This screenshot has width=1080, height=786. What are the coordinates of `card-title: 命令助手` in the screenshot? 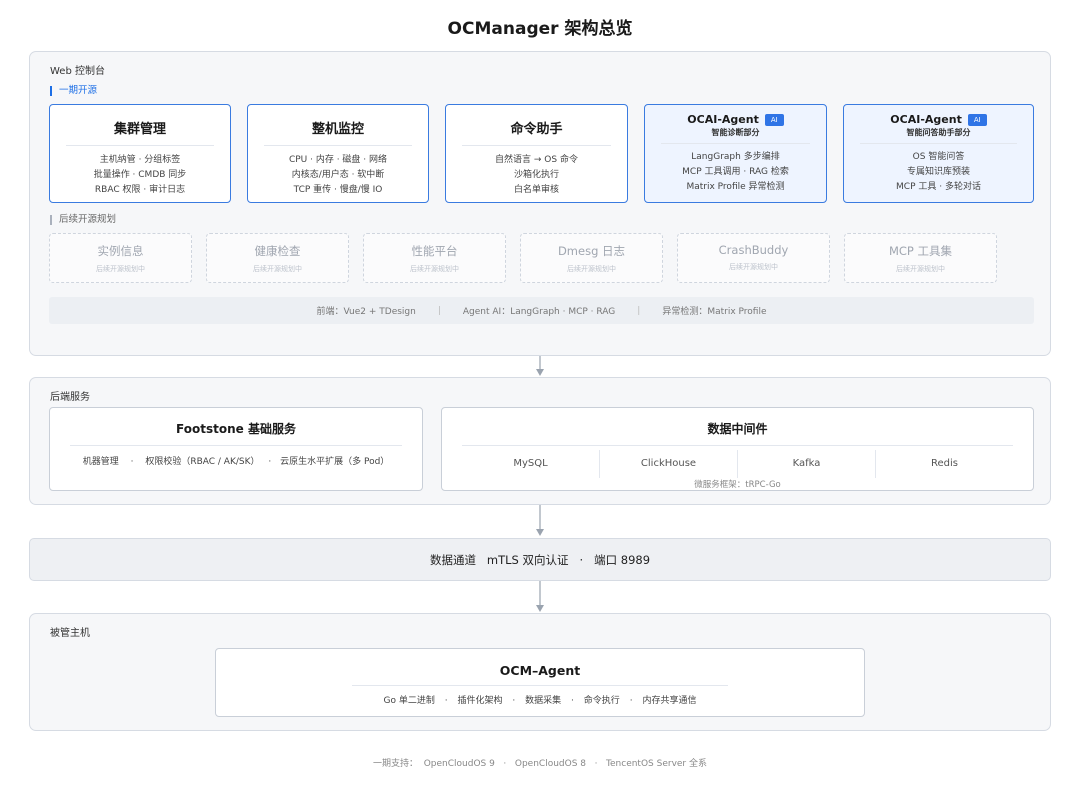 It's located at (536, 129).